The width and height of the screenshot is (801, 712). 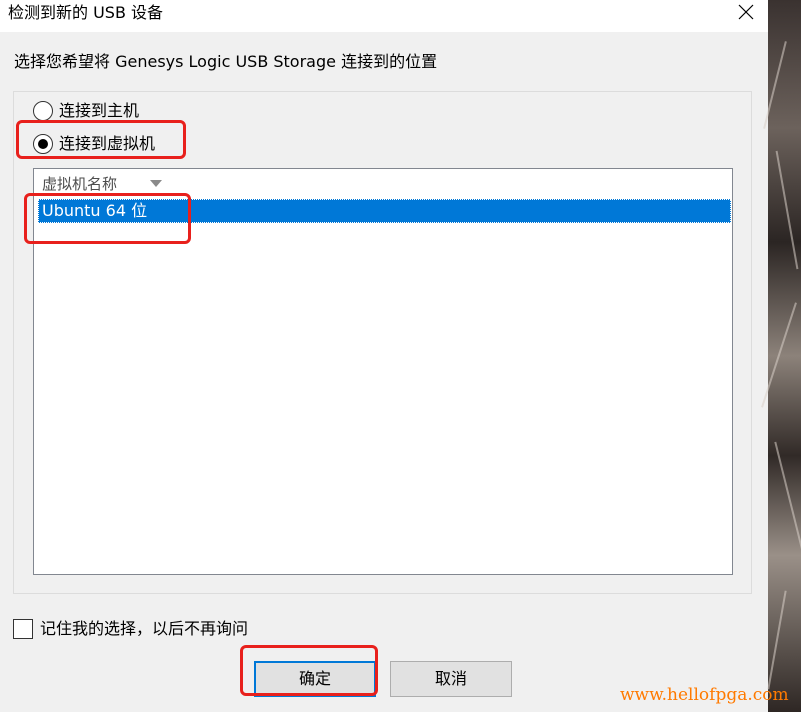 What do you see at coordinates (704, 695) in the screenshot?
I see `site-watermark: www.hellofpga.com` at bounding box center [704, 695].